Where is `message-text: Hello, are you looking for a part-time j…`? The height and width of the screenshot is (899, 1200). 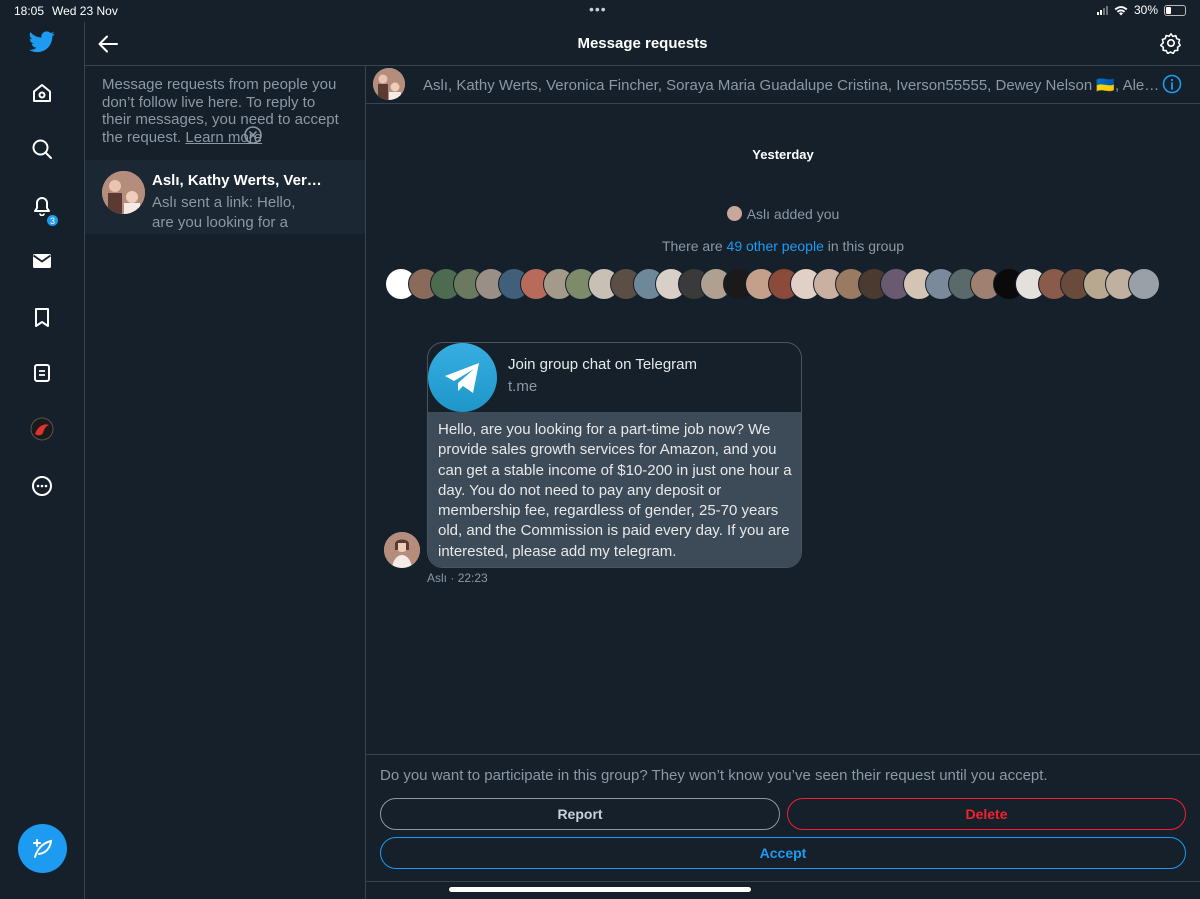 message-text: Hello, are you looking for a part-time j… is located at coordinates (614, 489).